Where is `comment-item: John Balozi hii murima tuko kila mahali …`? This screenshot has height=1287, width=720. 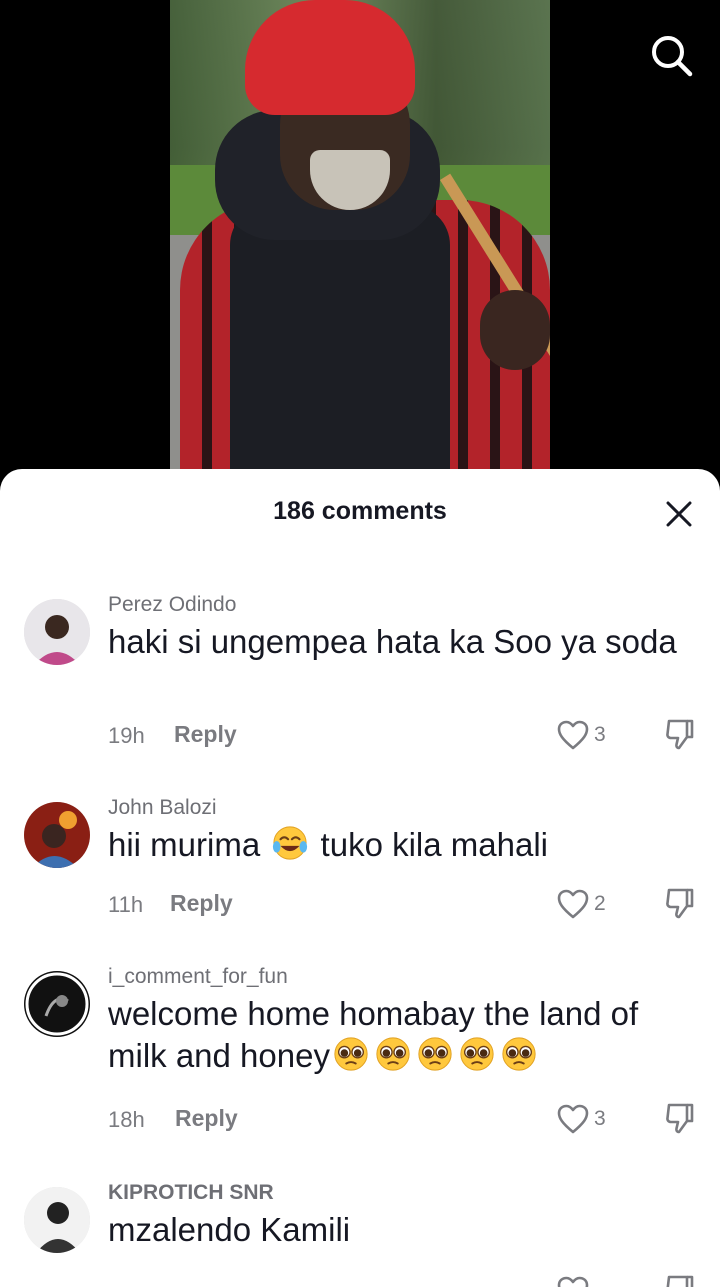
comment-item: John Balozi hii murima tuko kila mahali … is located at coordinates (360, 866).